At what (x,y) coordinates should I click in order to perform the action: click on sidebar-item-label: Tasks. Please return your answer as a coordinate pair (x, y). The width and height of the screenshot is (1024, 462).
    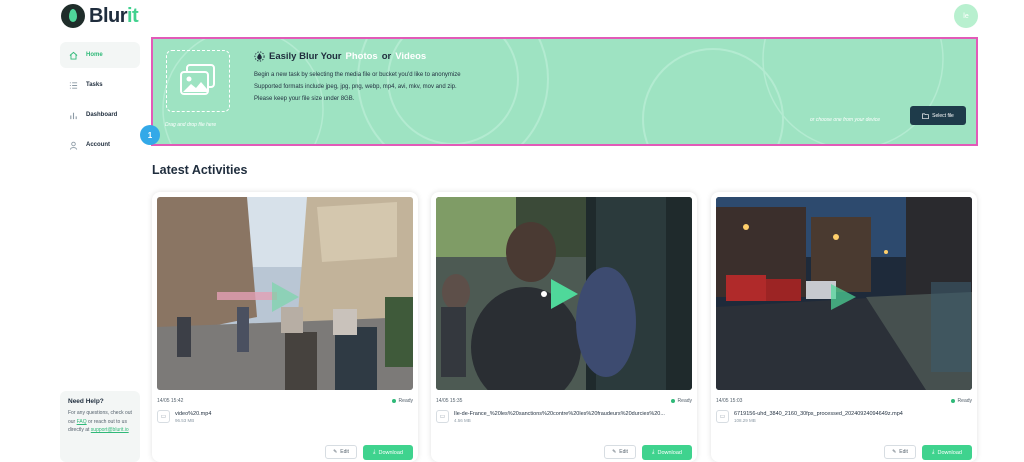
    Looking at the image, I should click on (94, 85).